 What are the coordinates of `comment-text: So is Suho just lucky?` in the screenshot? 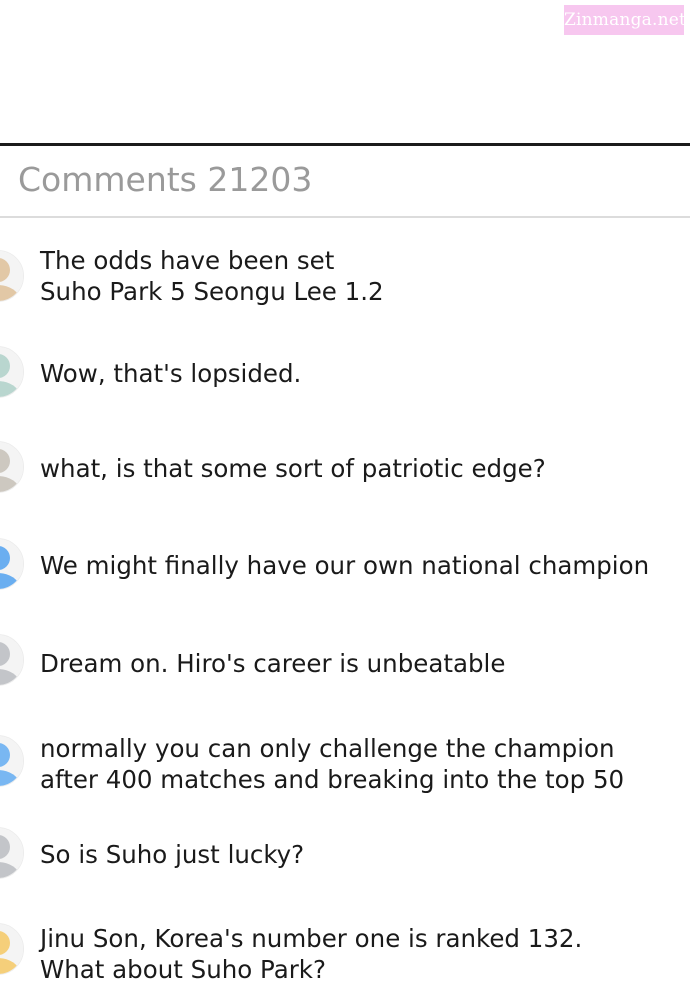 It's located at (172, 854).